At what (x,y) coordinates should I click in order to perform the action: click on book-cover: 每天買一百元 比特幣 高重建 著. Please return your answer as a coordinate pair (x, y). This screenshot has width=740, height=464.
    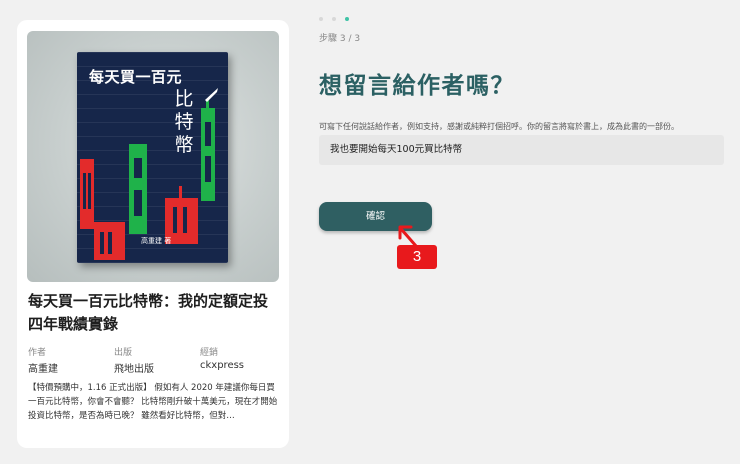
    Looking at the image, I should click on (152, 157).